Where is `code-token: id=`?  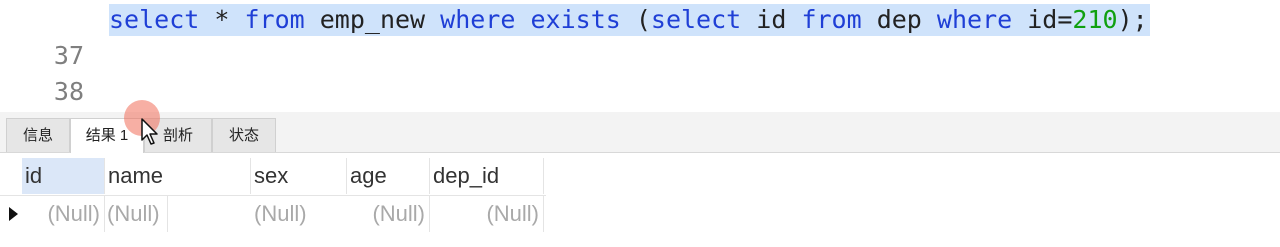 code-token: id= is located at coordinates (1042, 19).